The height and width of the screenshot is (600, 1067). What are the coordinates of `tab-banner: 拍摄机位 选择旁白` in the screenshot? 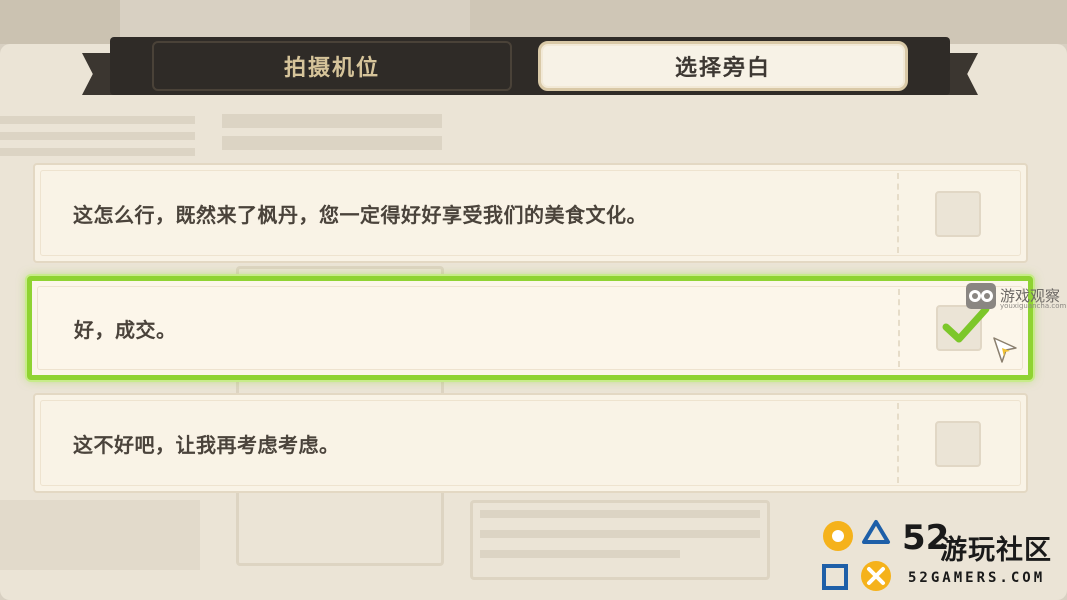 It's located at (530, 68).